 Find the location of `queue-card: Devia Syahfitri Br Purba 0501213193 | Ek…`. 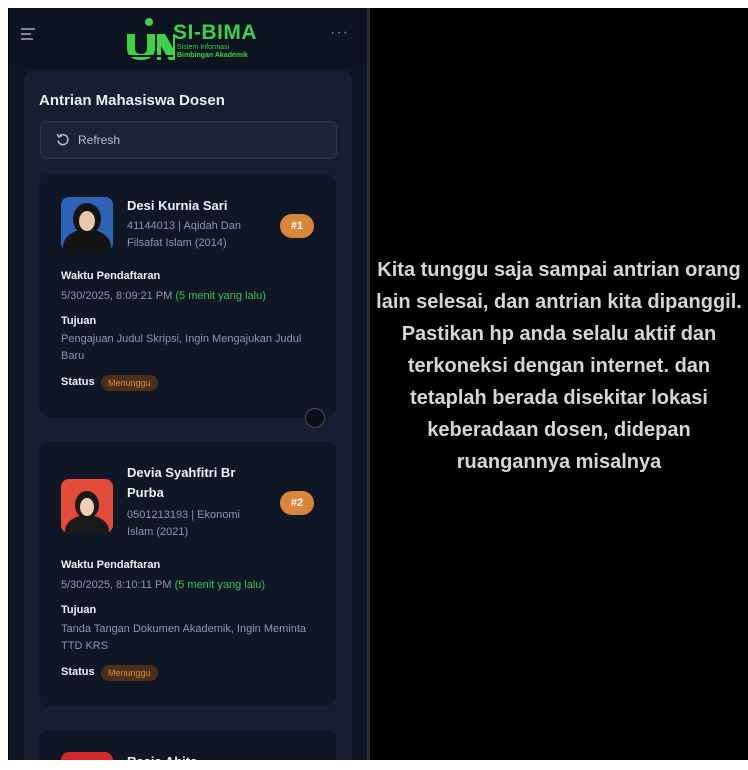

queue-card: Devia Syahfitri Br Purba 0501213193 | Ek… is located at coordinates (187, 573).